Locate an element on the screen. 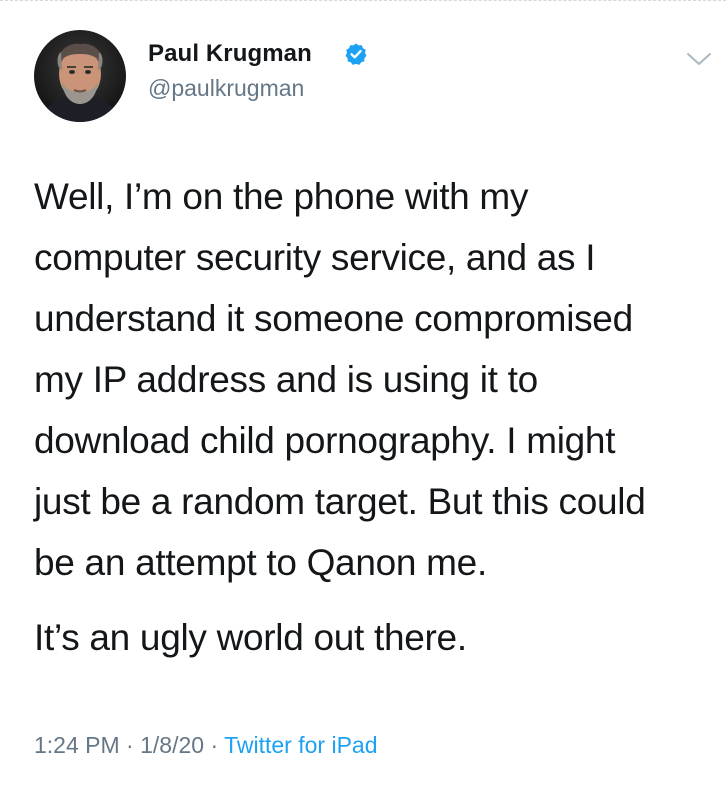 This screenshot has width=726, height=790. tweet-time: 1:24 PM is located at coordinates (77, 745).